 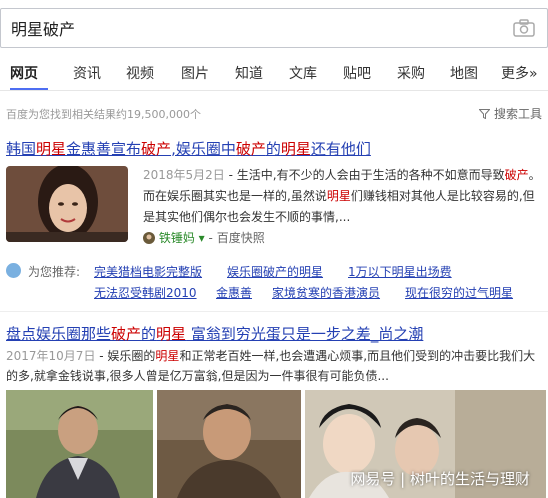 What do you see at coordinates (519, 73) in the screenshot?
I see `tab-more: 更多»` at bounding box center [519, 73].